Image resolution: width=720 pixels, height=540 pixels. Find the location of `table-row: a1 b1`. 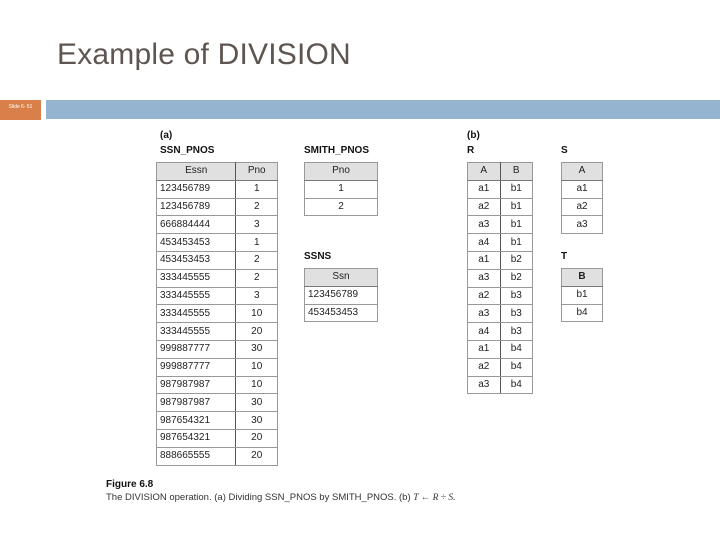

table-row: a1 b1 is located at coordinates (500, 189).